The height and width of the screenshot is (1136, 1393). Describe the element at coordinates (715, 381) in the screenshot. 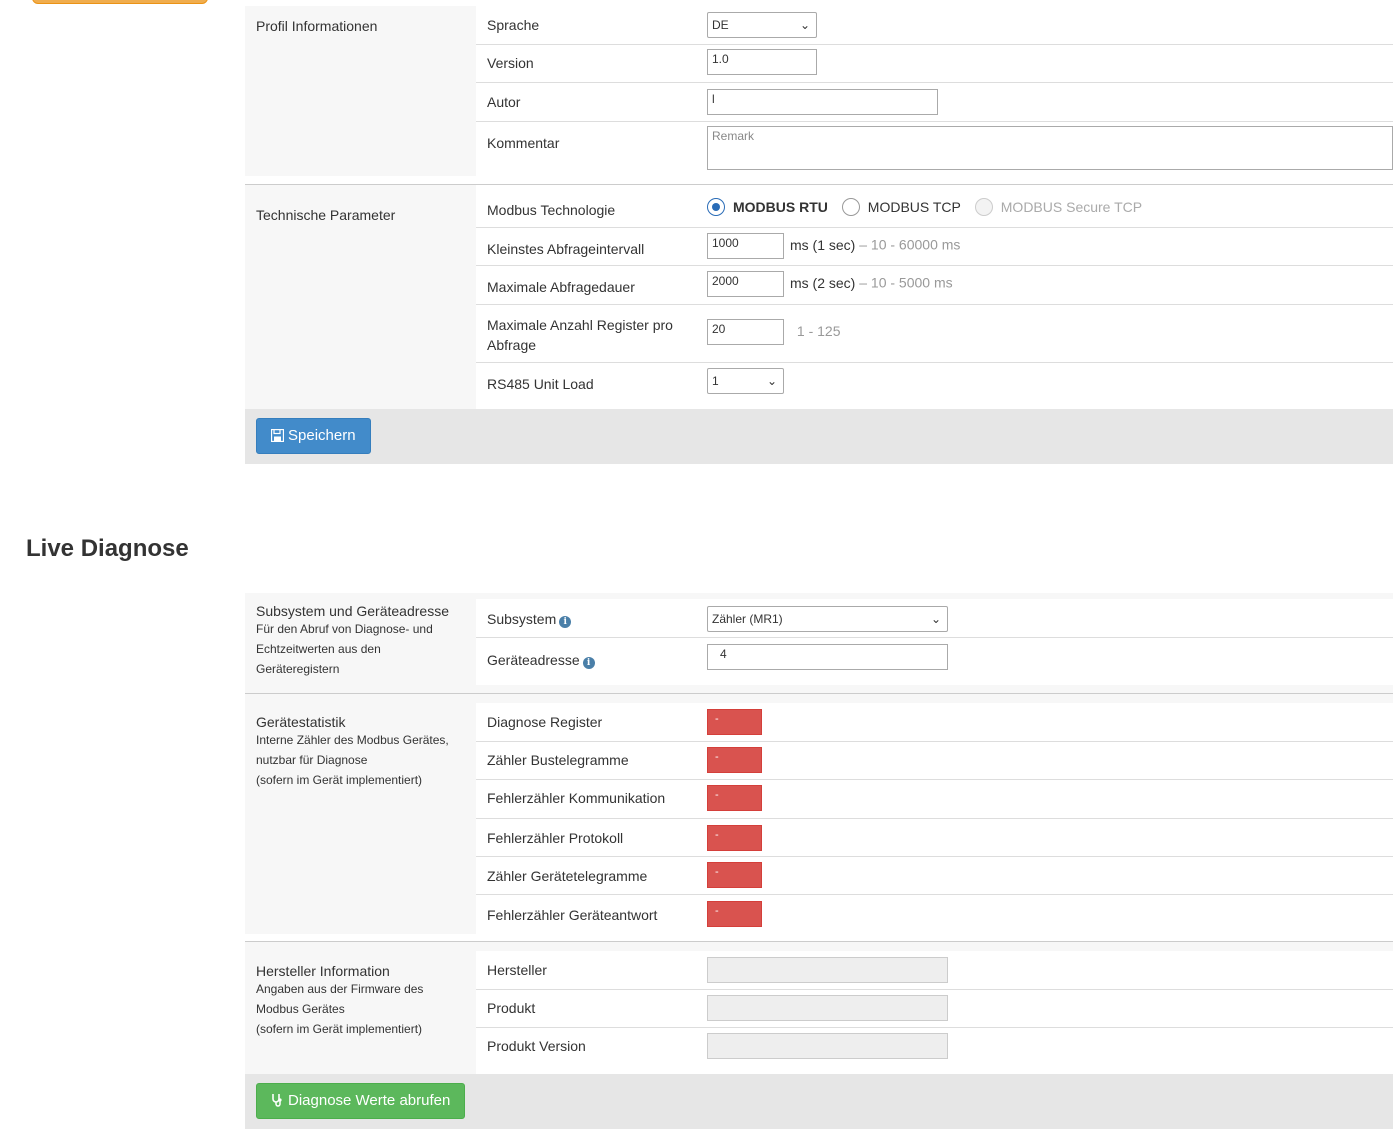

I see `unit-load-value: 1` at that location.